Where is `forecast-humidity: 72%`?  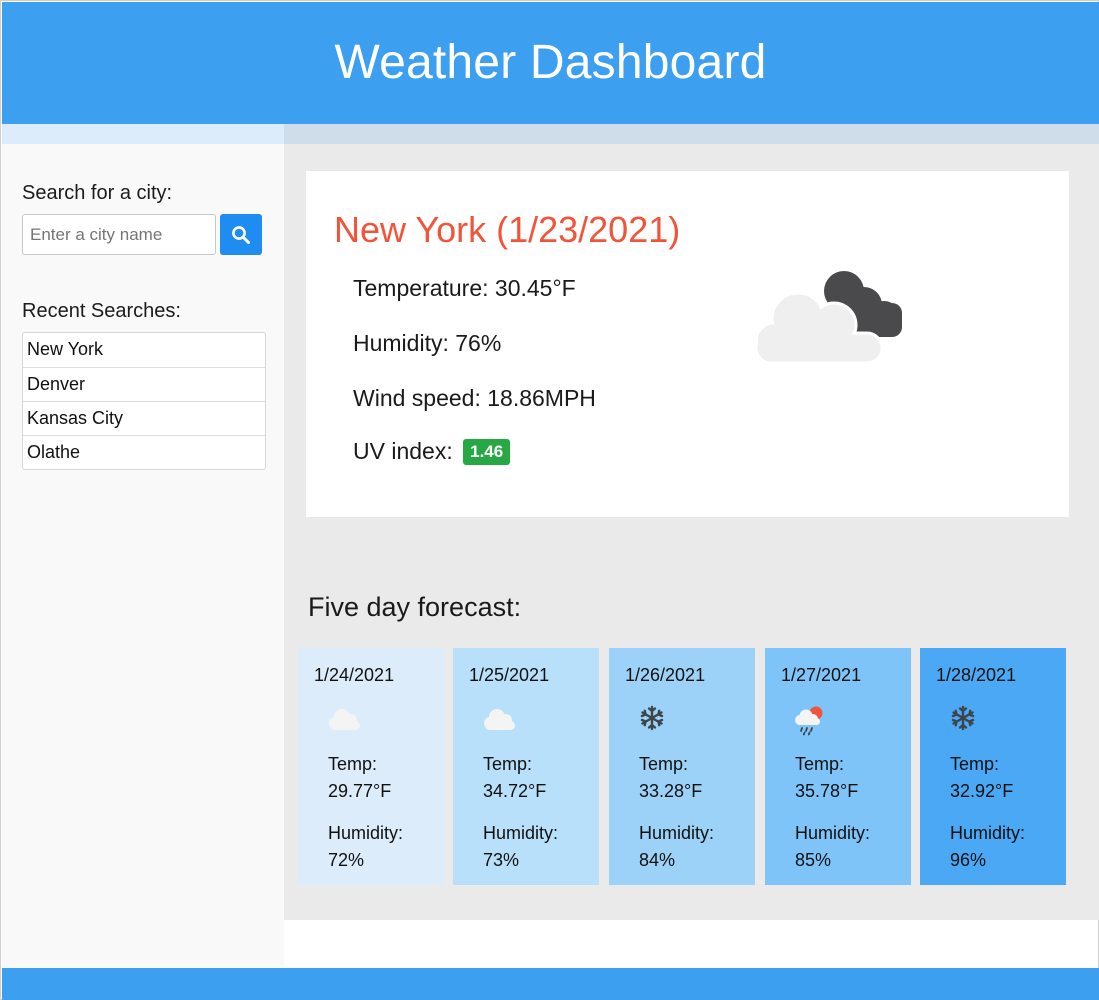 forecast-humidity: 72% is located at coordinates (346, 860).